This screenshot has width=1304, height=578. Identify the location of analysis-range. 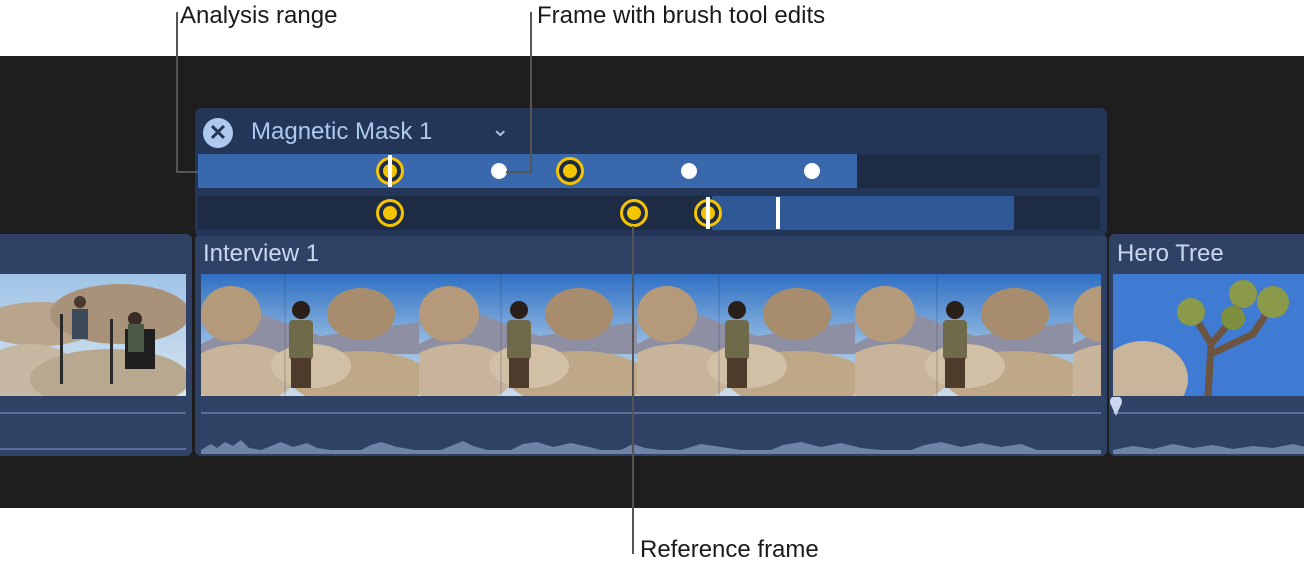
(863, 213).